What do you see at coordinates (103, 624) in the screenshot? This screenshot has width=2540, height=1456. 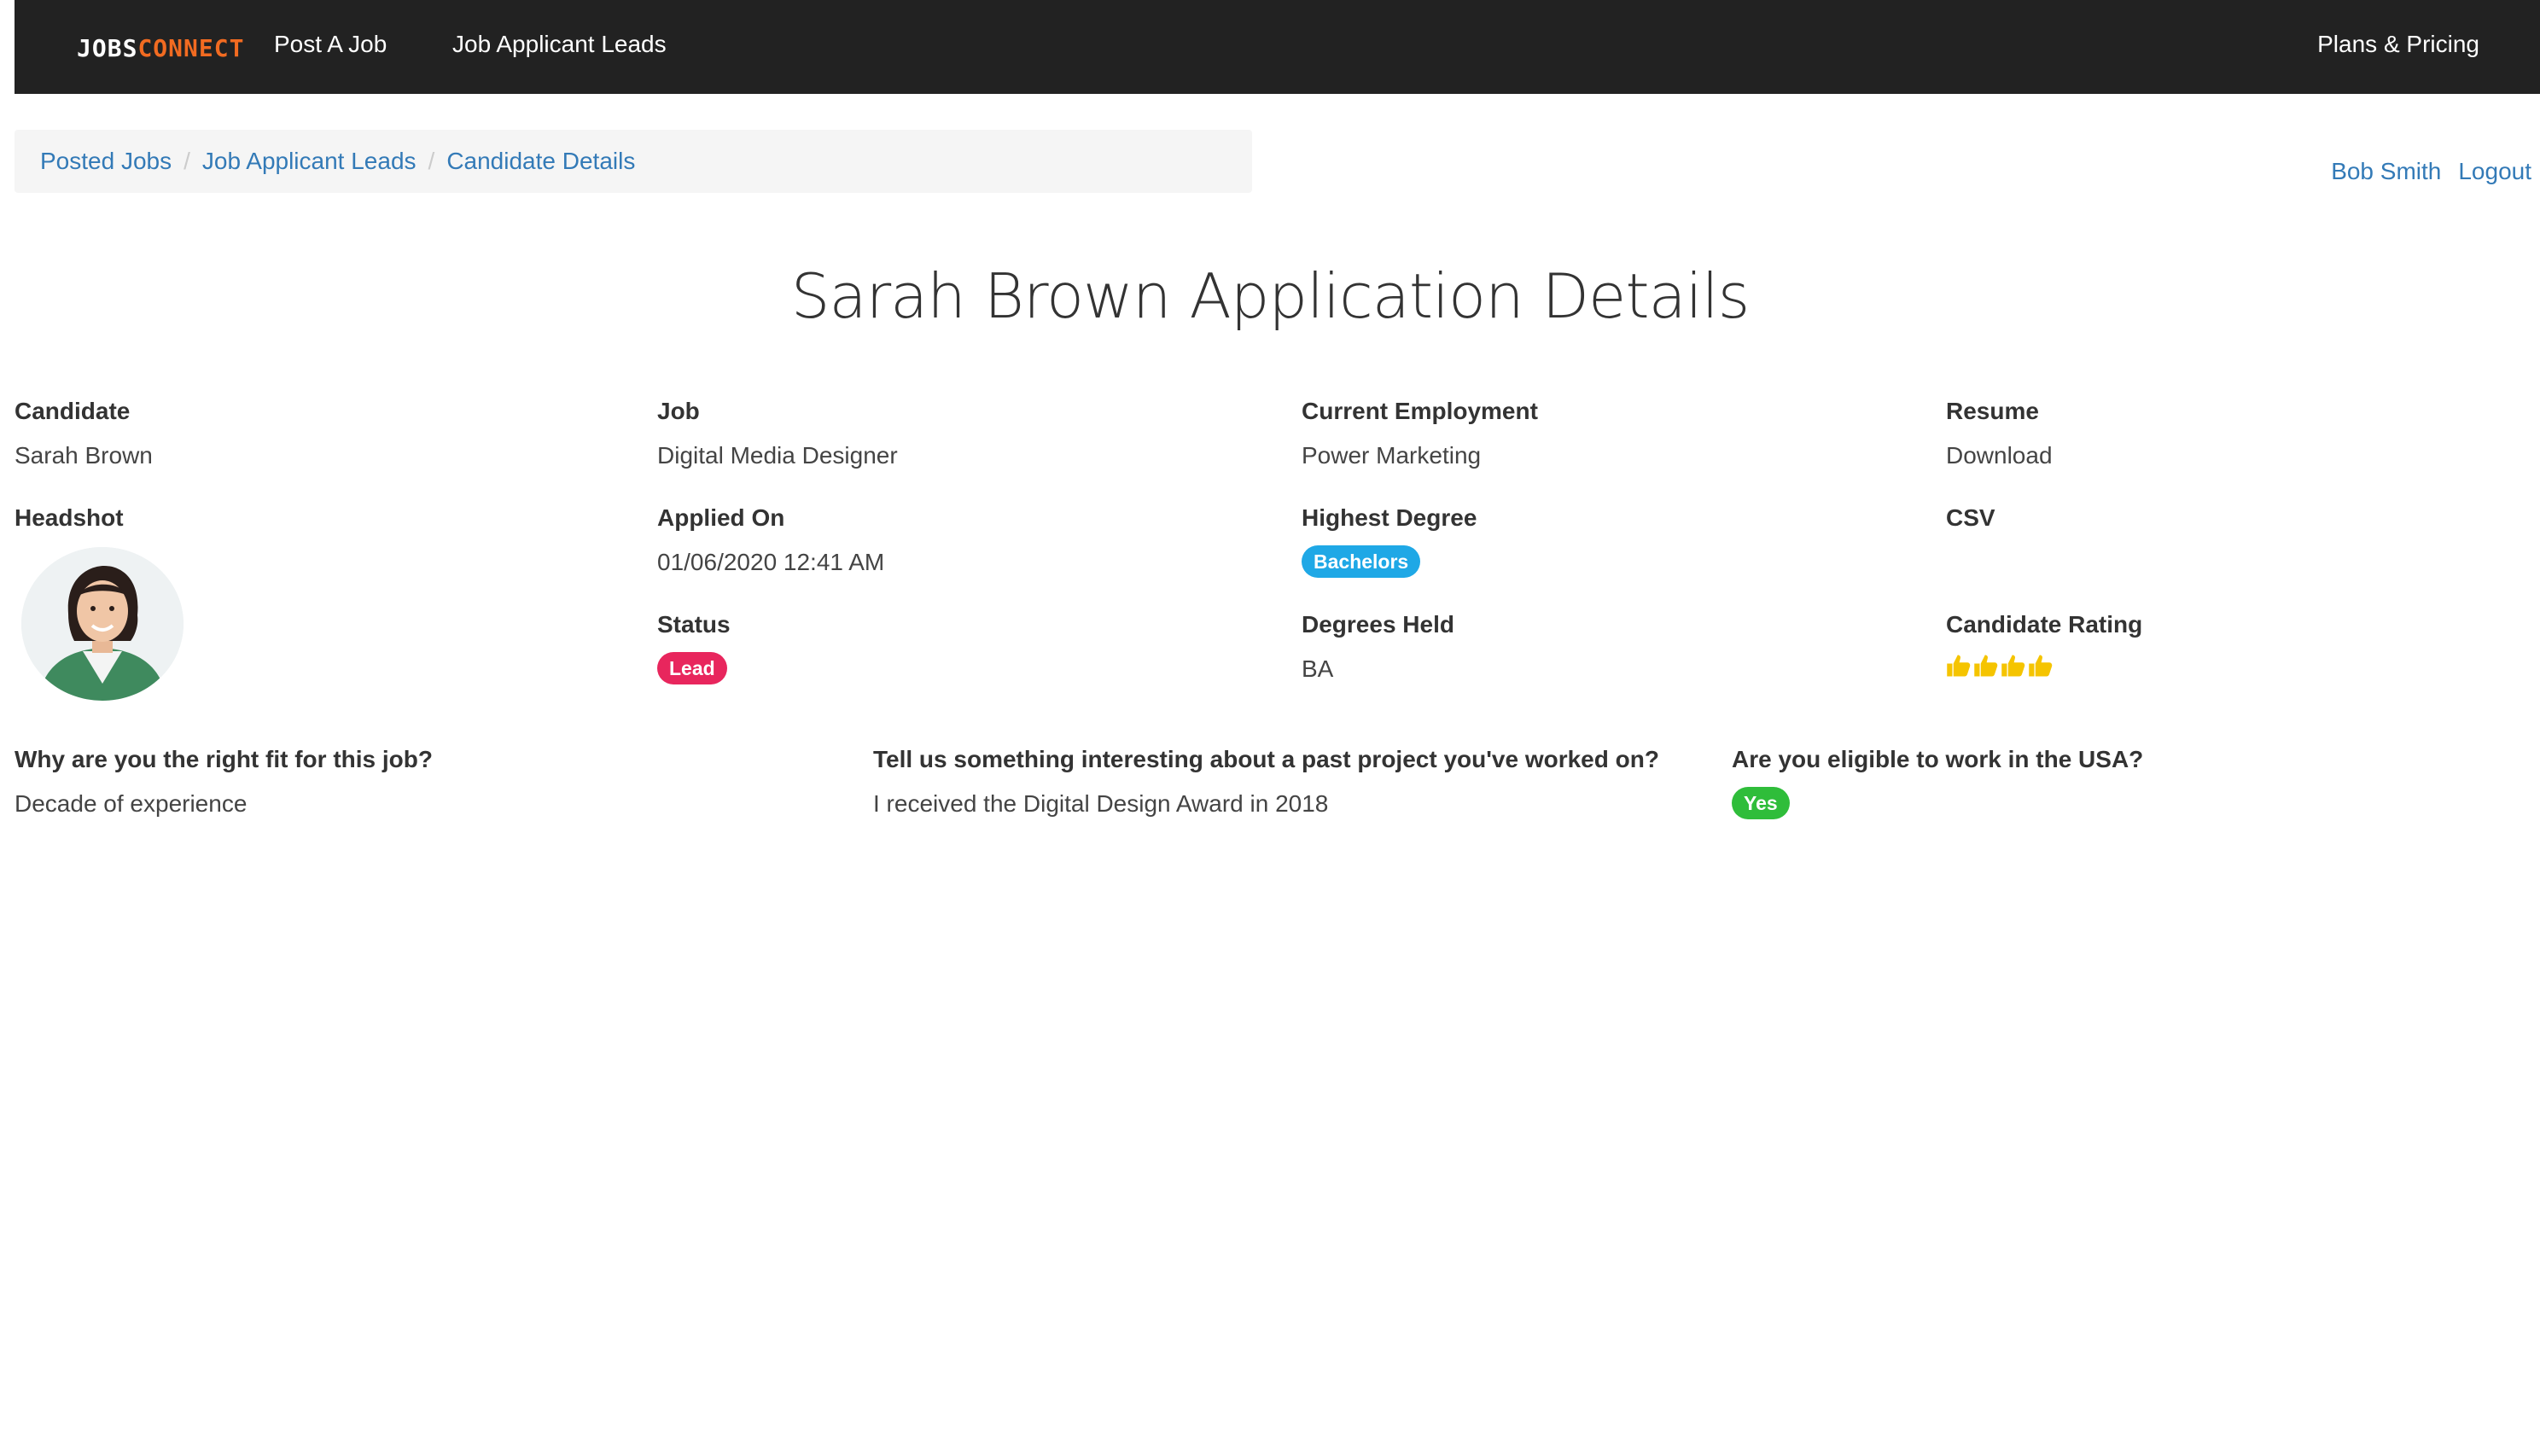 I see `candidate-headshot-image` at bounding box center [103, 624].